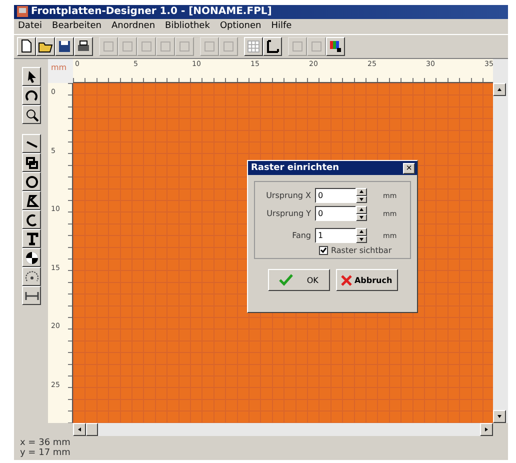 This screenshot has width=516, height=463. What do you see at coordinates (299, 280) in the screenshot?
I see `ok-button: OK` at bounding box center [299, 280].